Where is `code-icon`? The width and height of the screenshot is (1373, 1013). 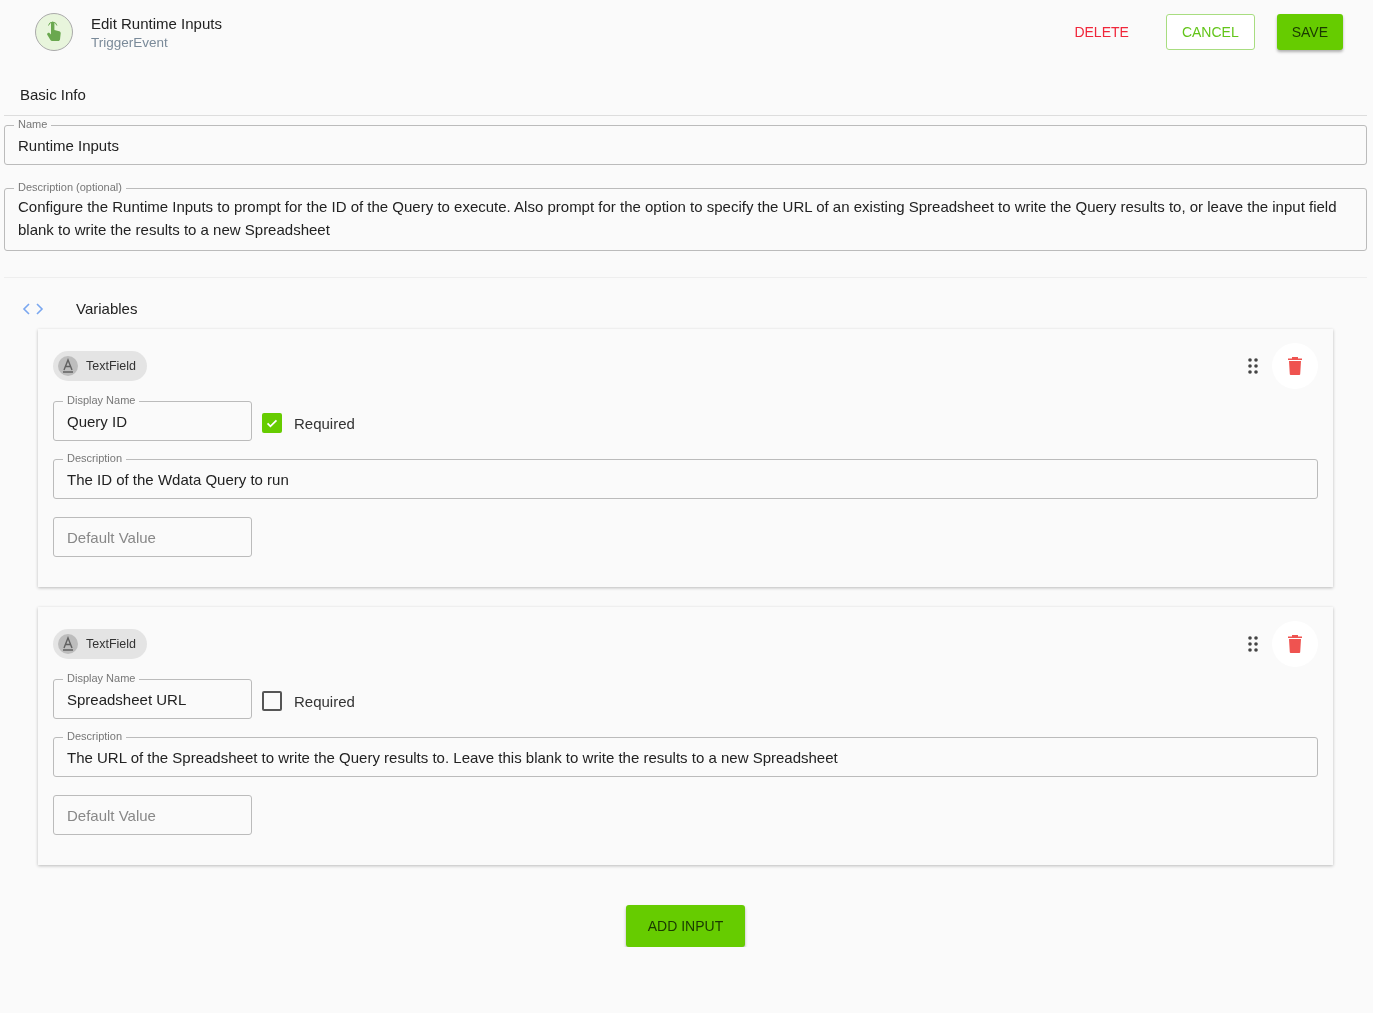 code-icon is located at coordinates (33, 308).